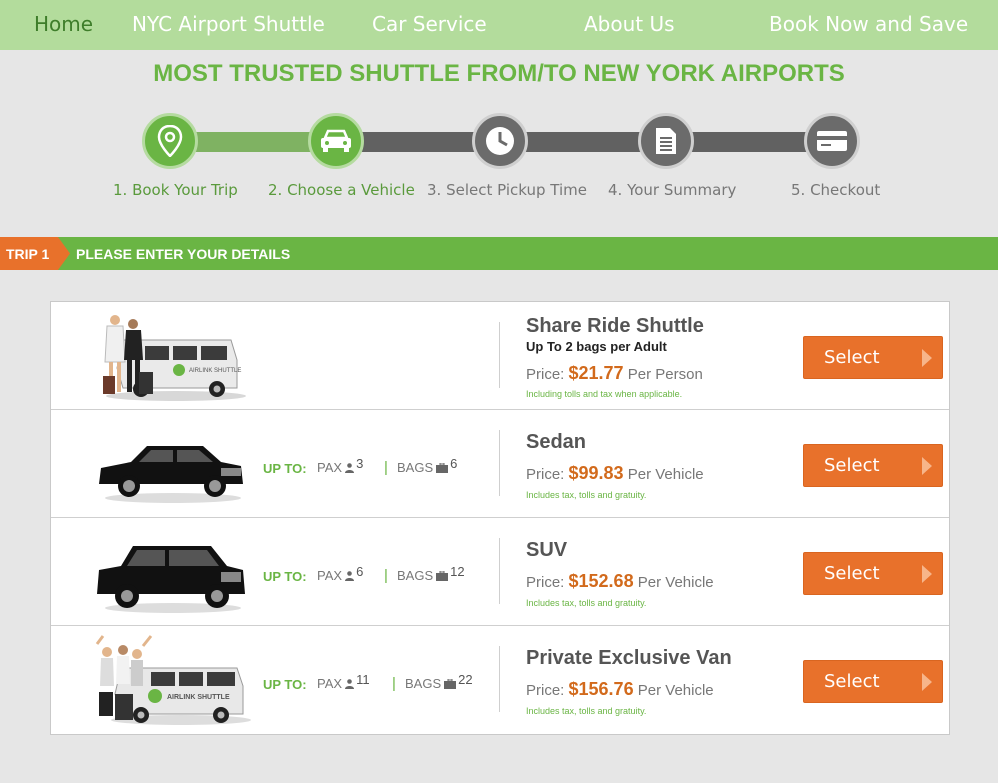  I want to click on bags-value: 6, so click(454, 463).